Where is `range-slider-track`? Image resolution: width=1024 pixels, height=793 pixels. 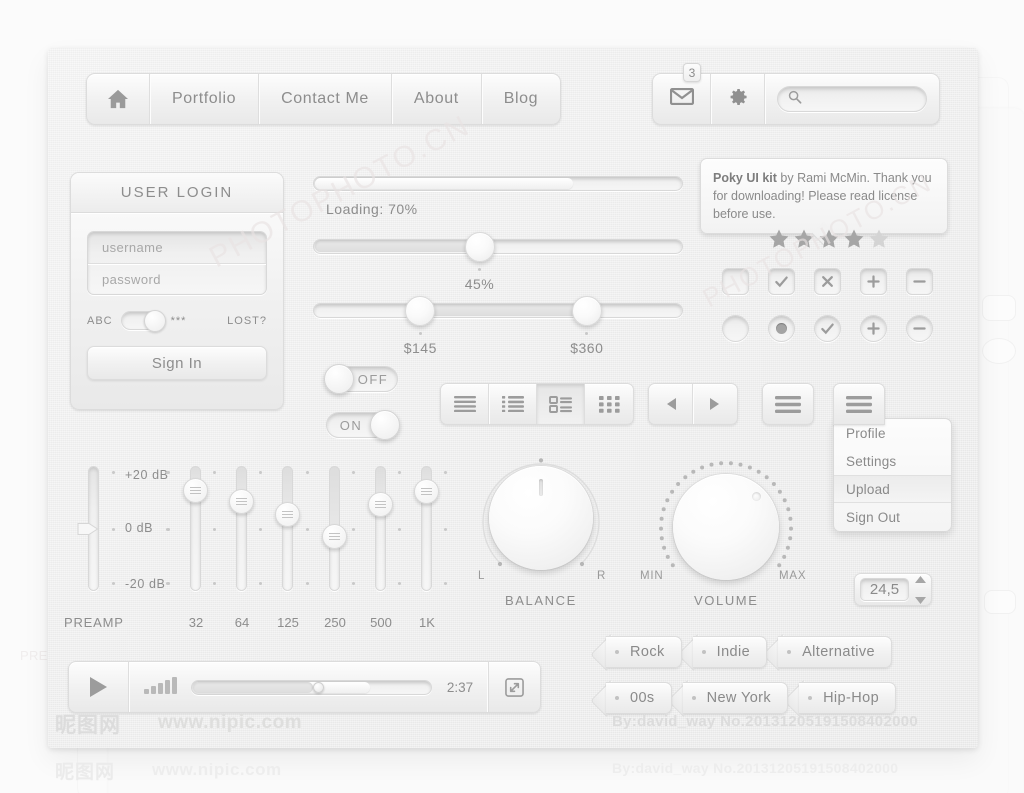
range-slider-track is located at coordinates (498, 310).